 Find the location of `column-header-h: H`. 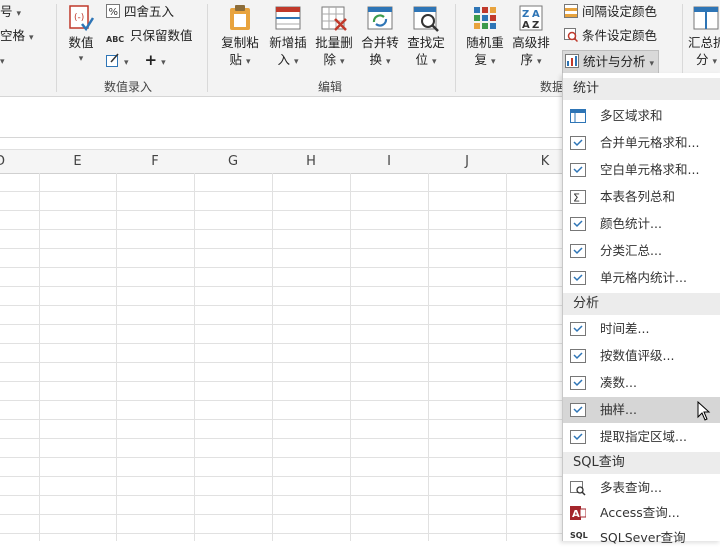

column-header-h: H is located at coordinates (311, 161).